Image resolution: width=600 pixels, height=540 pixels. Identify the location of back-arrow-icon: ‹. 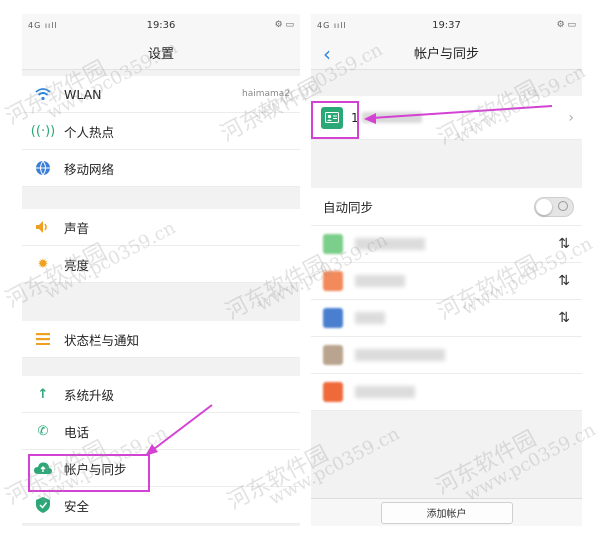
(327, 54).